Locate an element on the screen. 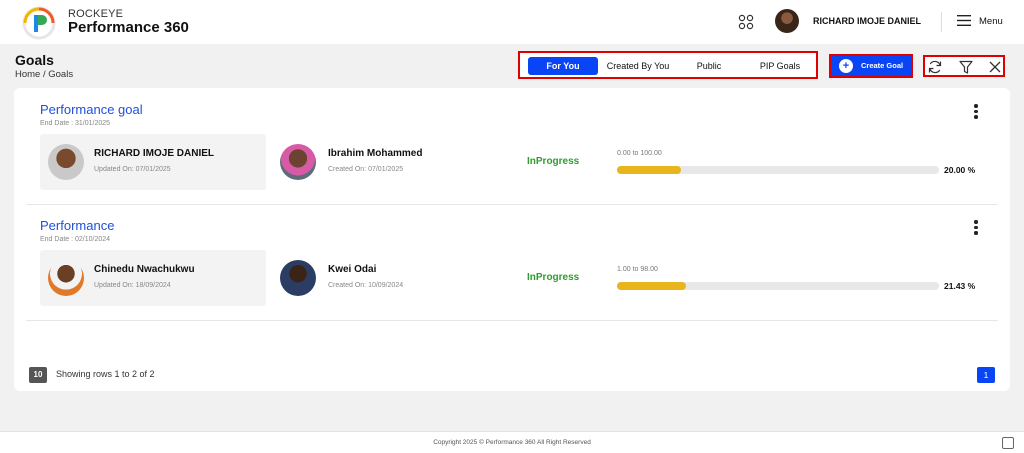 The height and width of the screenshot is (453, 1024). create-goal-label: Create Goal is located at coordinates (882, 65).